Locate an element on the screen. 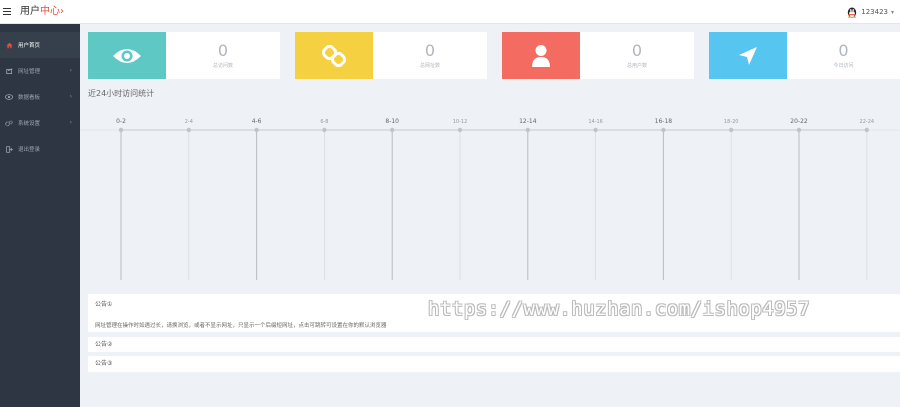 This screenshot has width=900, height=407. sidebar-item-logout: 退出登录 is located at coordinates (40, 149).